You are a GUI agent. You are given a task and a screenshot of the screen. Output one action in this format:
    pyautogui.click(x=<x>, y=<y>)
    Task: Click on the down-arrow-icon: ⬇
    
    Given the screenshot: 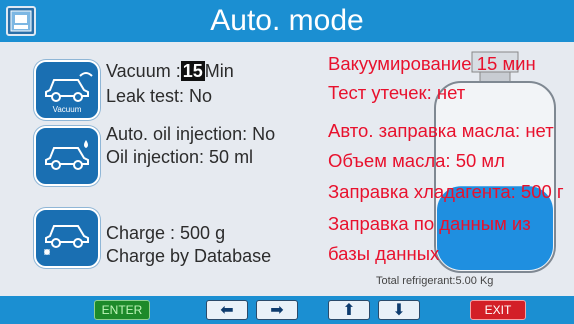 What is the action you would take?
    pyautogui.click(x=399, y=309)
    